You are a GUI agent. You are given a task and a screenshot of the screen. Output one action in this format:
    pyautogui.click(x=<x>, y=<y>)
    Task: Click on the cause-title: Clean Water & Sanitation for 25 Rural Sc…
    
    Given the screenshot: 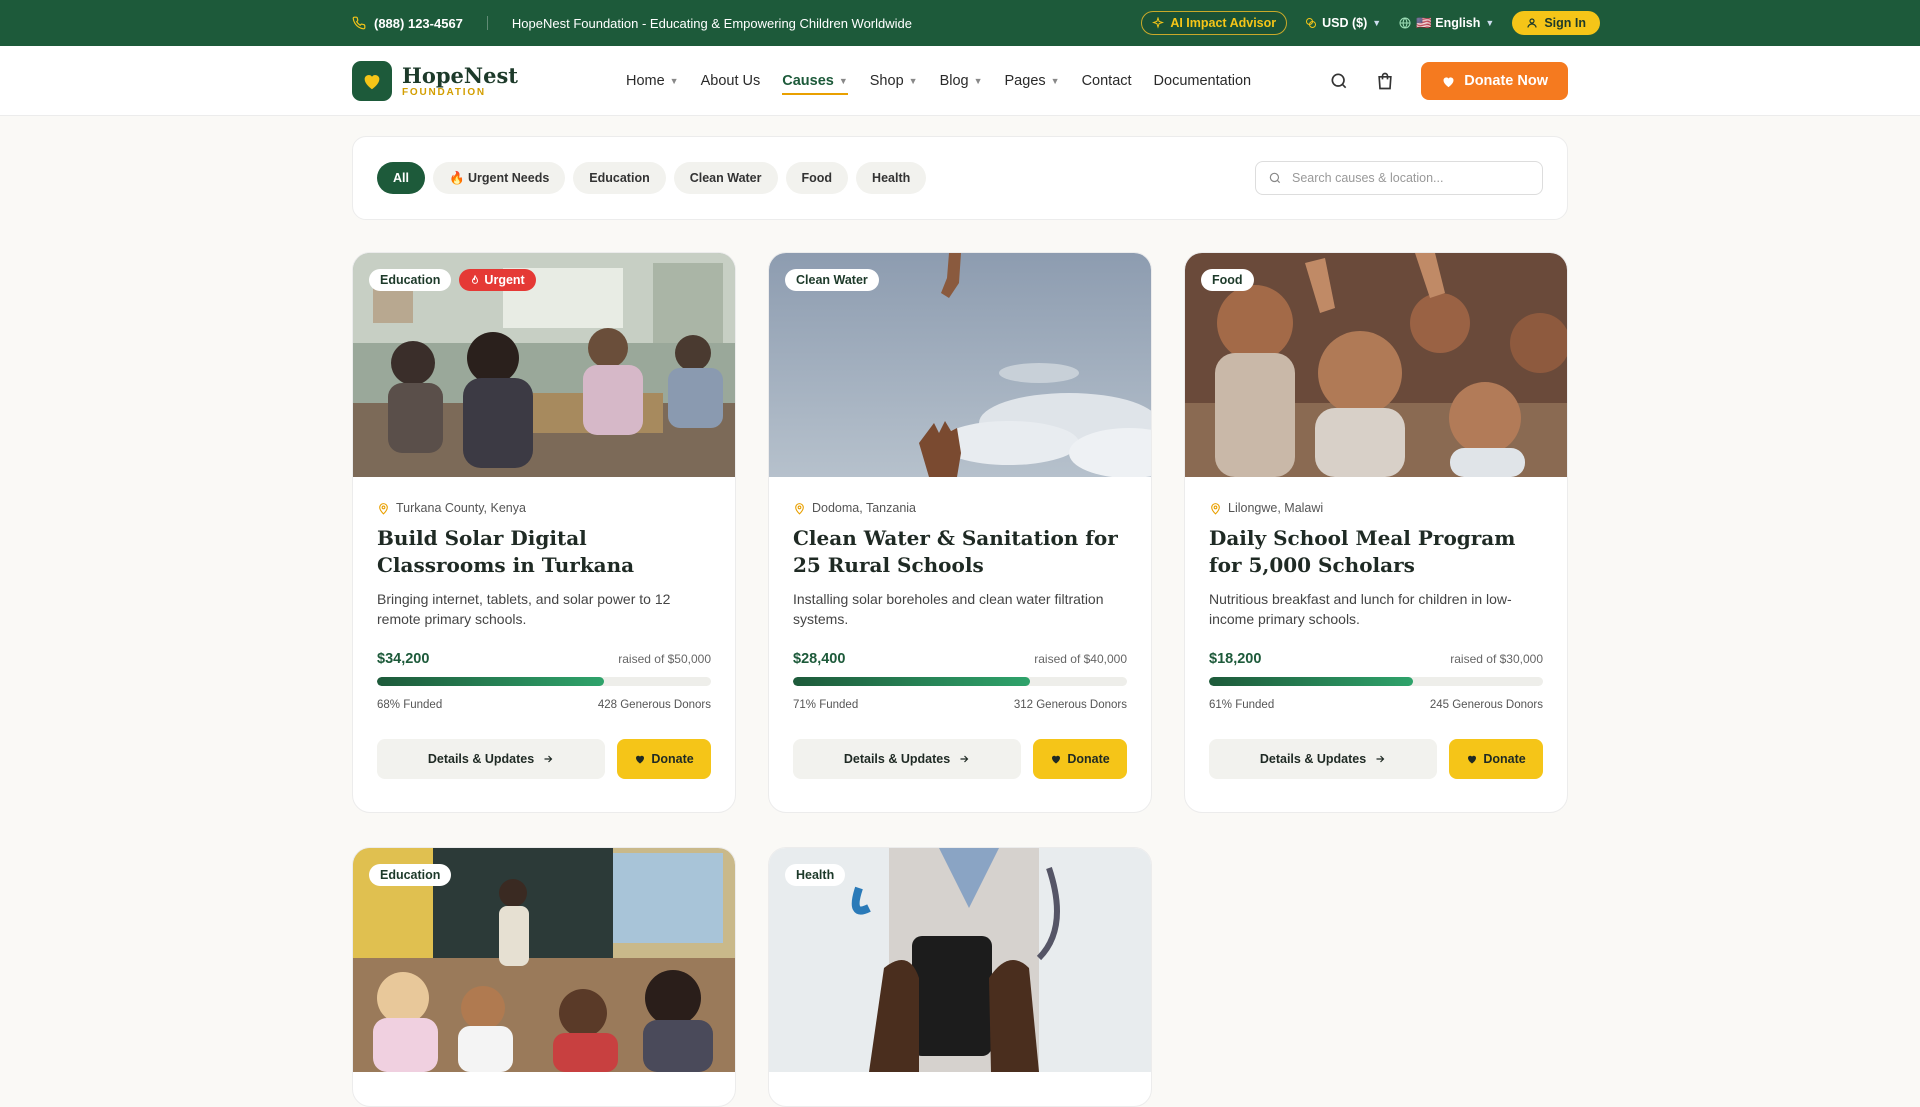 What is the action you would take?
    pyautogui.click(x=960, y=552)
    